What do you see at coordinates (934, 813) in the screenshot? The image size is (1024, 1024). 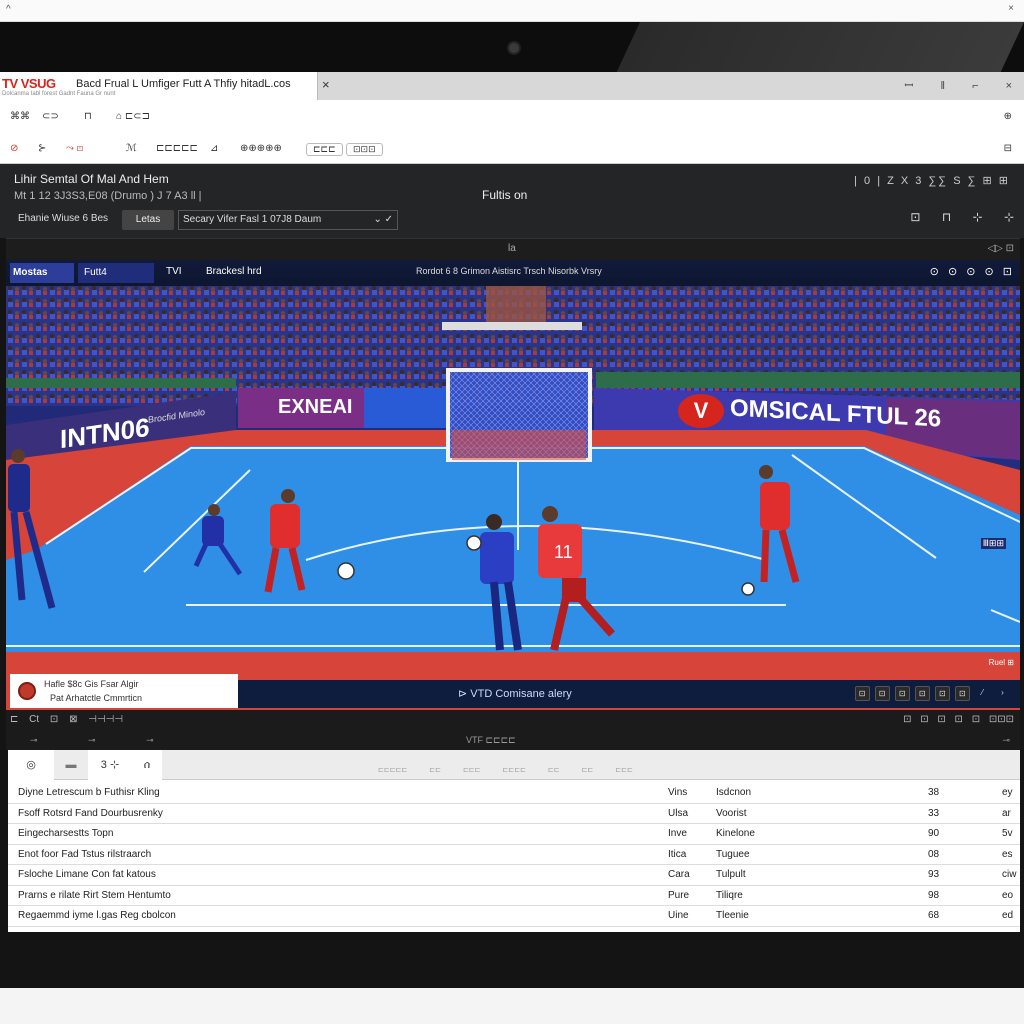 I see `cell-value: 33` at bounding box center [934, 813].